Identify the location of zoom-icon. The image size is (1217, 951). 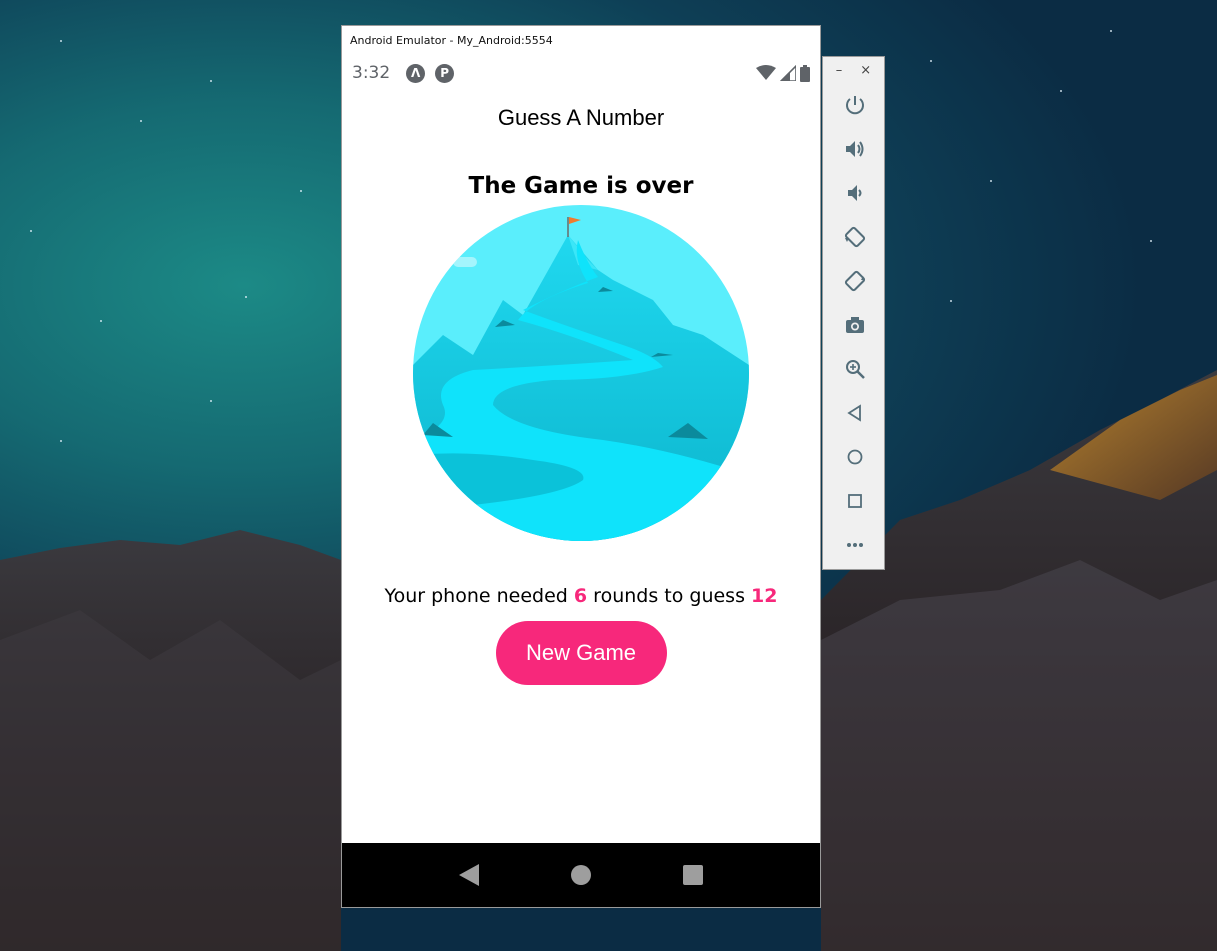
(855, 369).